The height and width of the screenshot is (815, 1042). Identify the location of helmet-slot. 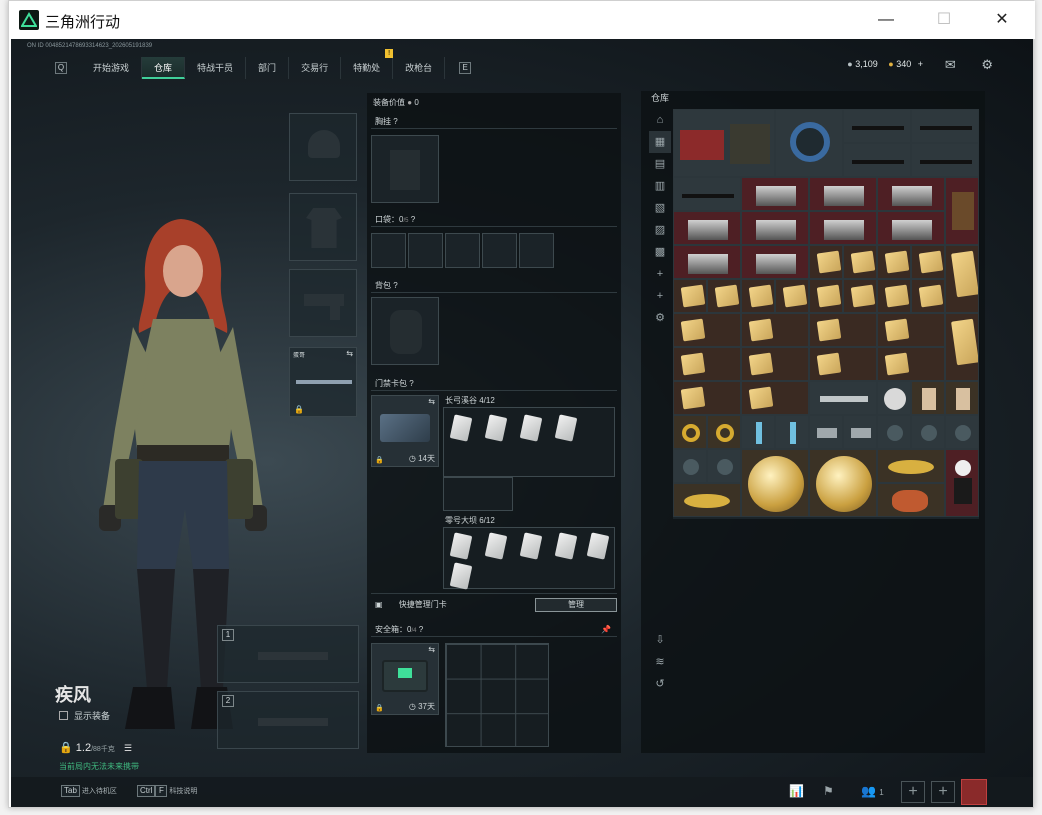
(323, 147).